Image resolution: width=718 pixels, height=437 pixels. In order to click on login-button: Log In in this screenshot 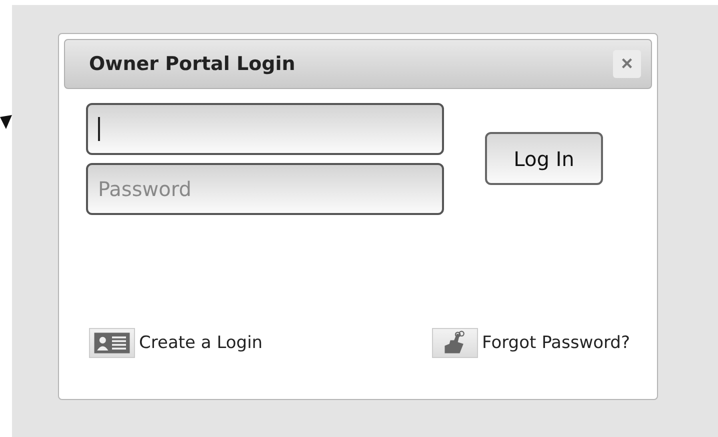, I will do `click(544, 158)`.